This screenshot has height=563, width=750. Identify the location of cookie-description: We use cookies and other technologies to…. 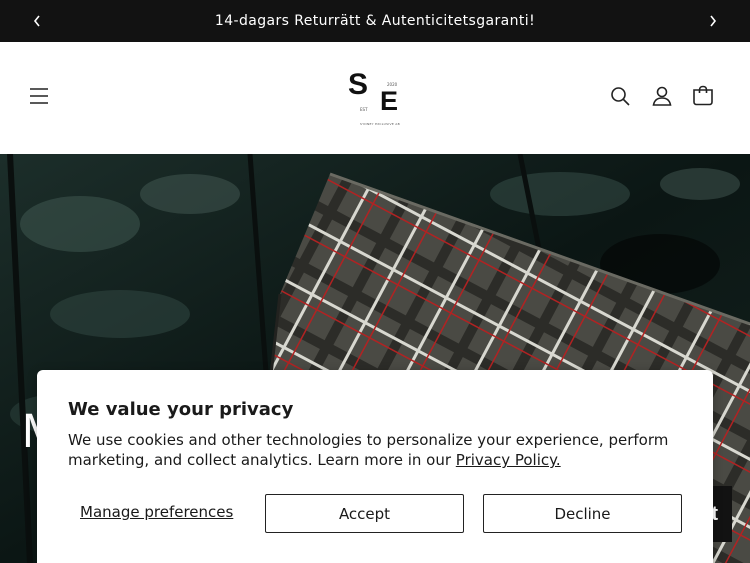
(378, 450).